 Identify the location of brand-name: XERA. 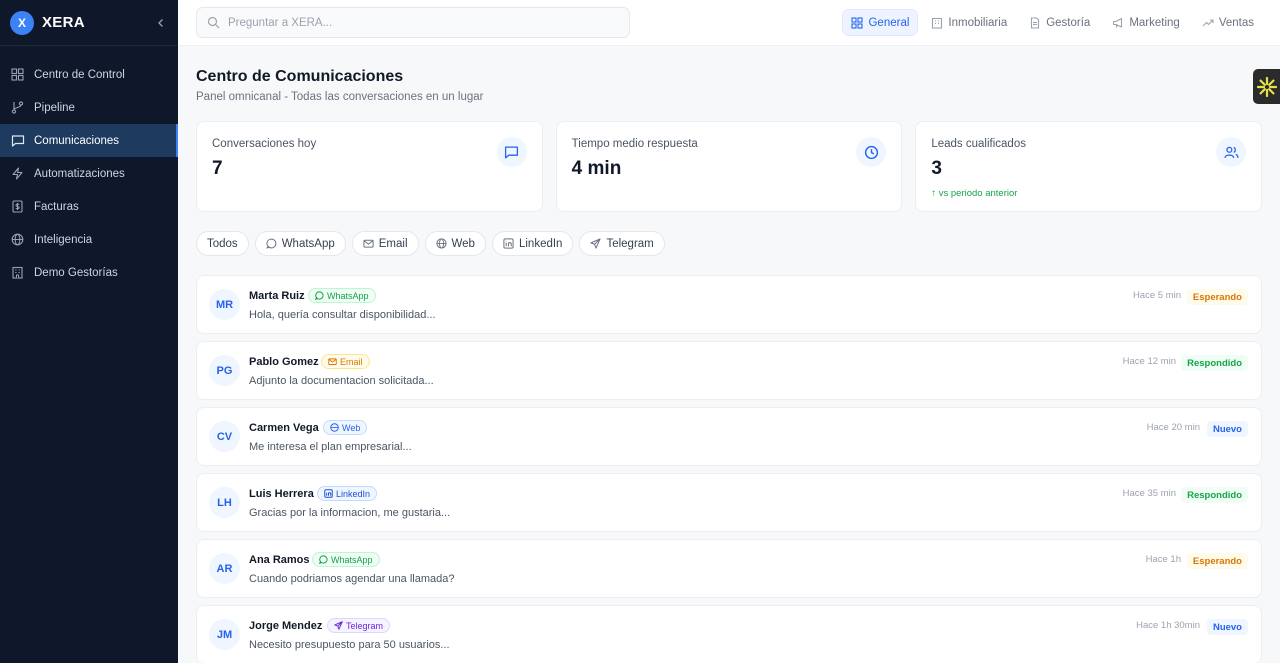
(63, 22).